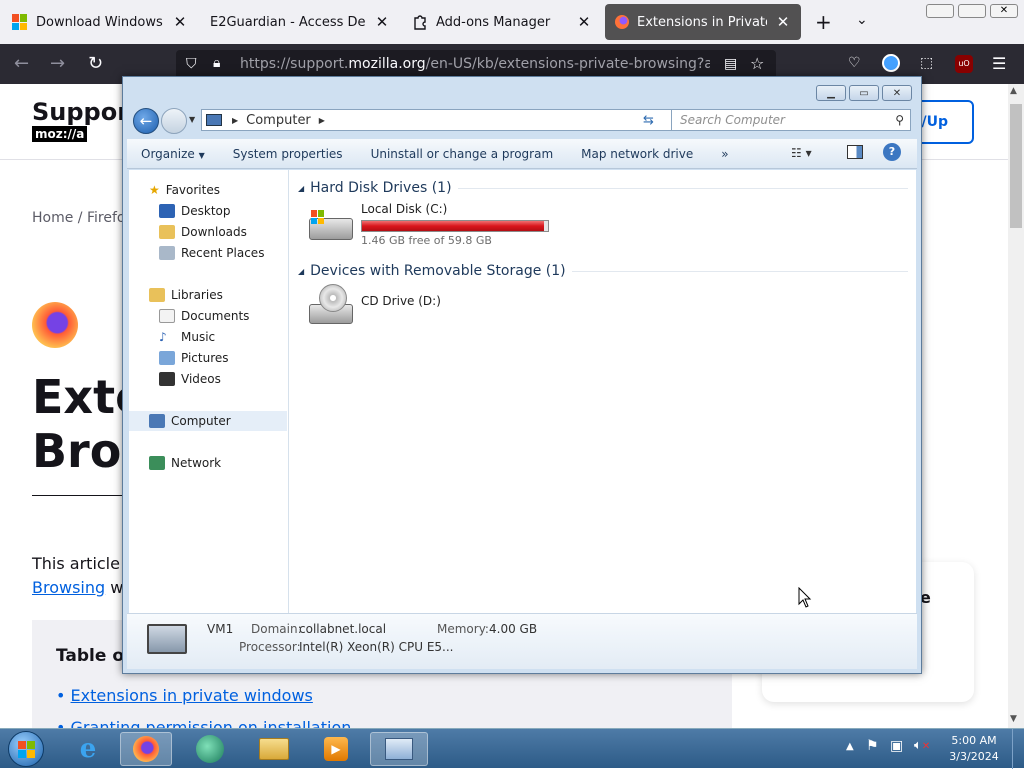 The image size is (1024, 769). I want to click on url-prefix: https://support., so click(294, 64).